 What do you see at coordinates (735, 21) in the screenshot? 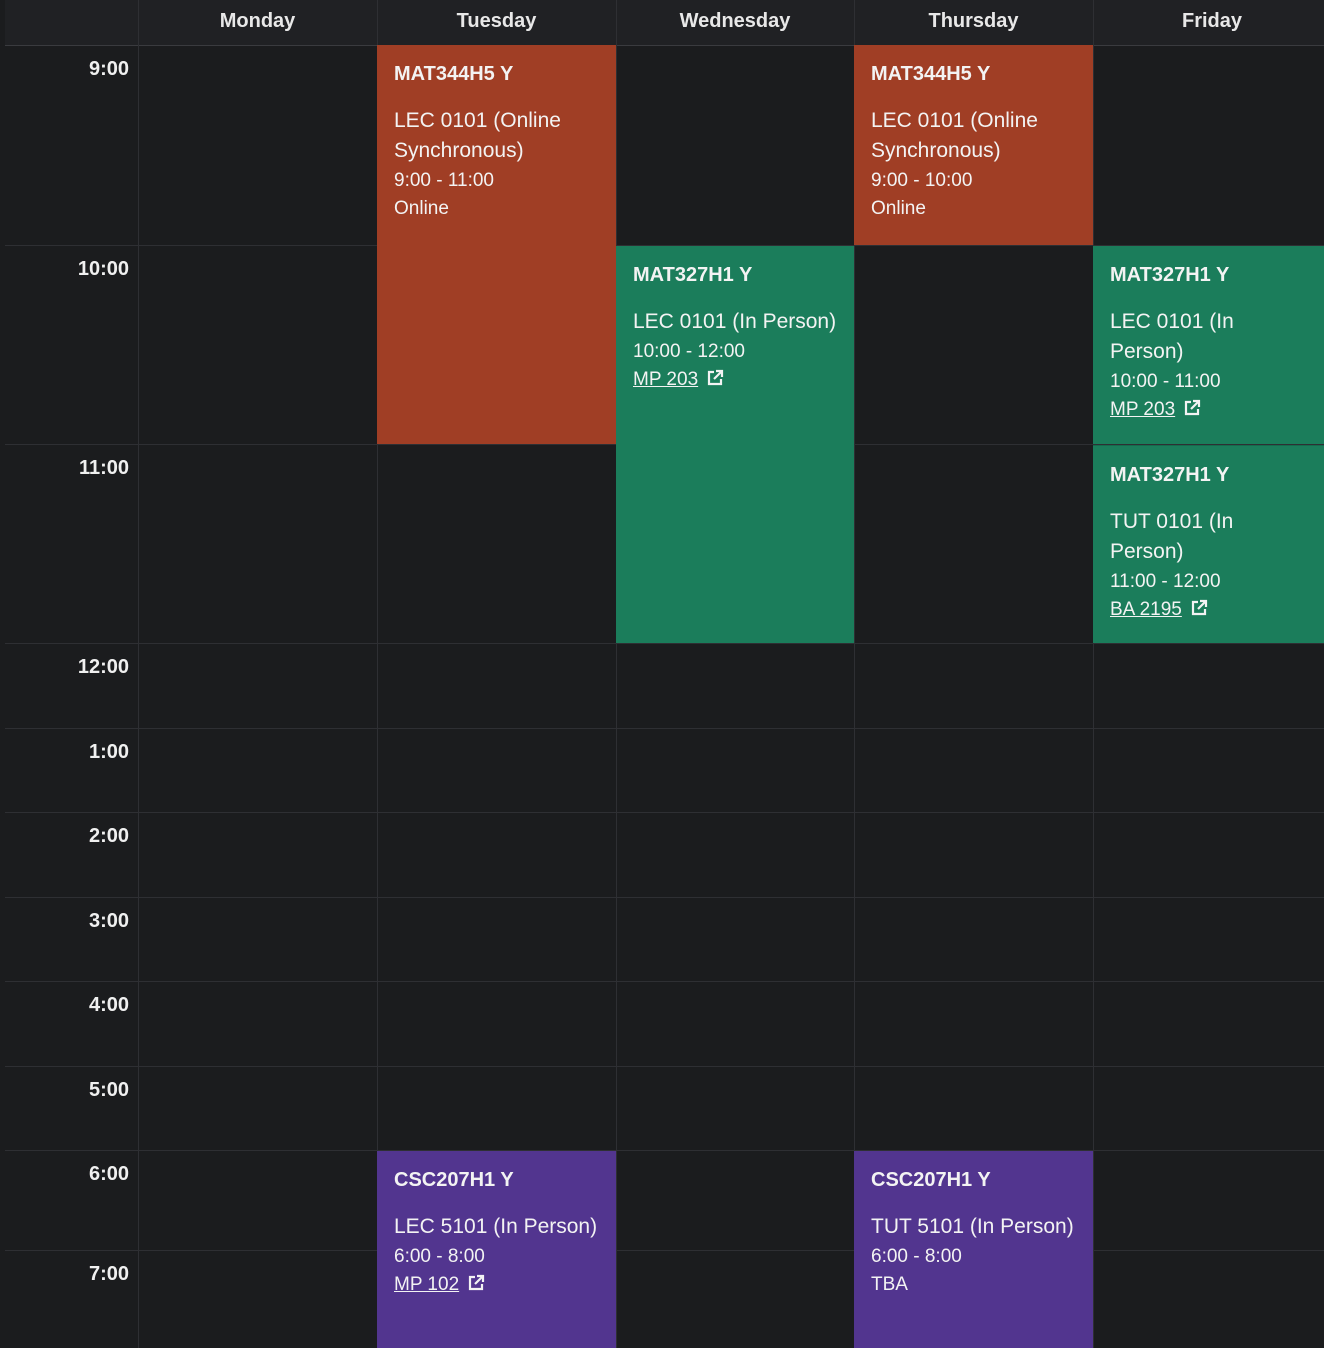
I see `day-header-wednesday: Wednesday` at bounding box center [735, 21].